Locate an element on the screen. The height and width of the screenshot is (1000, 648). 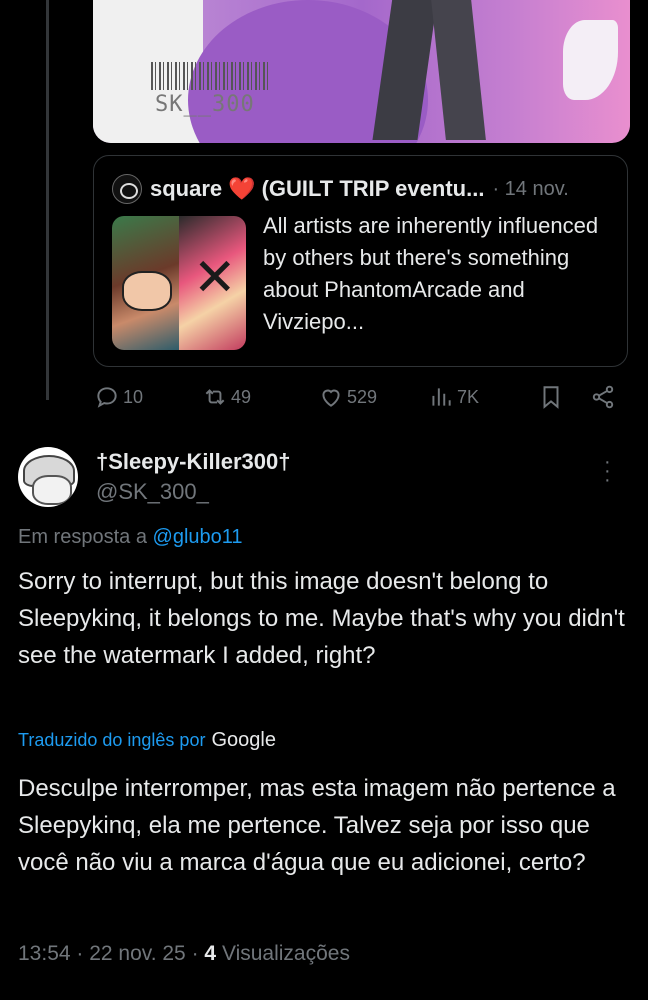
google-logo: Google is located at coordinates (243, 740).